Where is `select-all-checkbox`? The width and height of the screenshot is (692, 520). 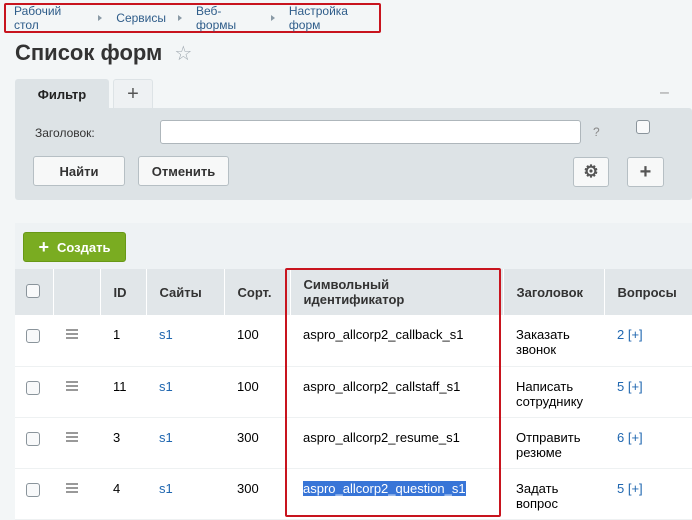
select-all-checkbox is located at coordinates (33, 290).